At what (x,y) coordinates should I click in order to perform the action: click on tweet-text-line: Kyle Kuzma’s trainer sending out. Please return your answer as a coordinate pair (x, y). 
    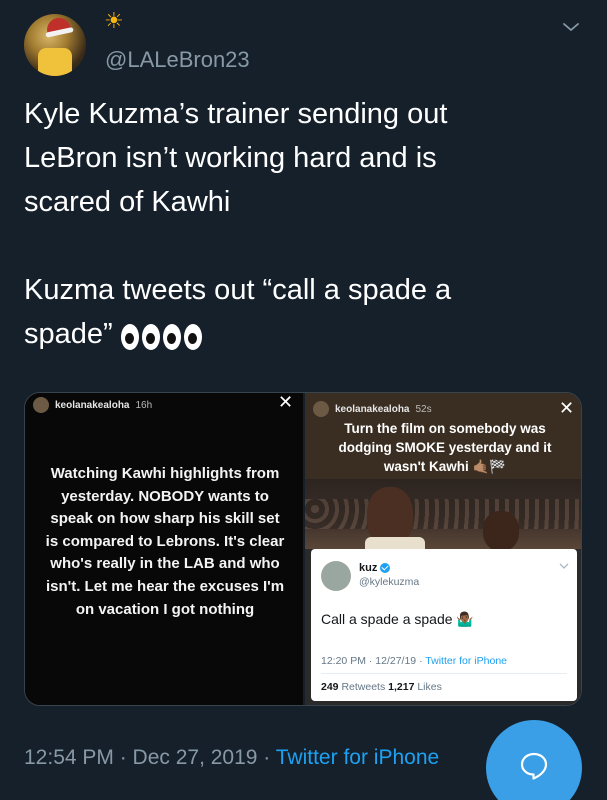
    Looking at the image, I should click on (236, 114).